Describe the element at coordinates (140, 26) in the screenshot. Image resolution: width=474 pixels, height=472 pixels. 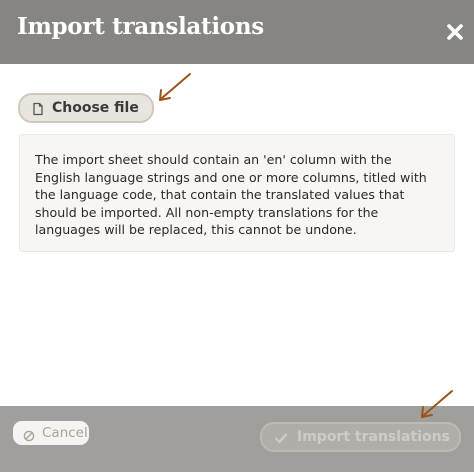
I see `dialog-title: Import translations` at that location.